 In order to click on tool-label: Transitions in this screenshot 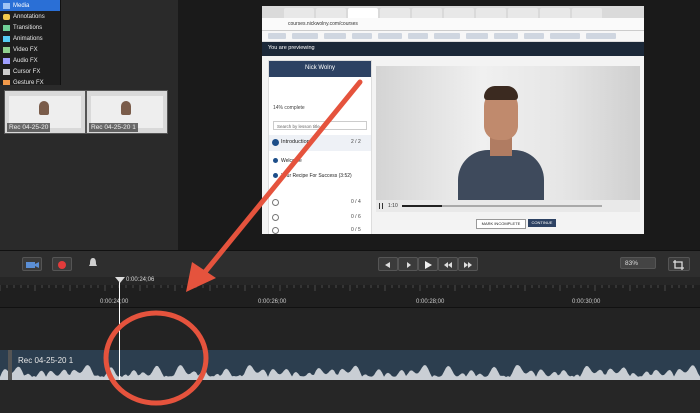, I will do `click(28, 27)`.